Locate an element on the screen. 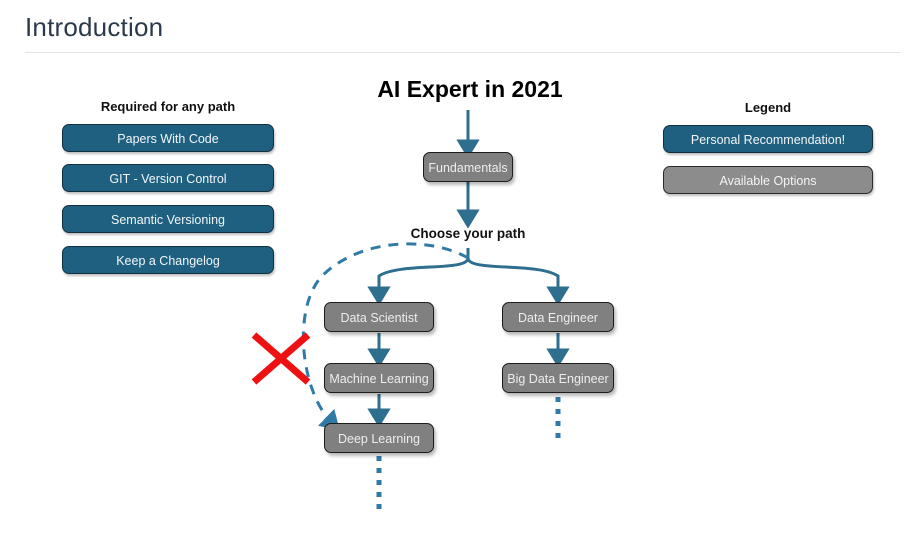  required-item-semantic-versioning: Semantic Versioning is located at coordinates (168, 219).